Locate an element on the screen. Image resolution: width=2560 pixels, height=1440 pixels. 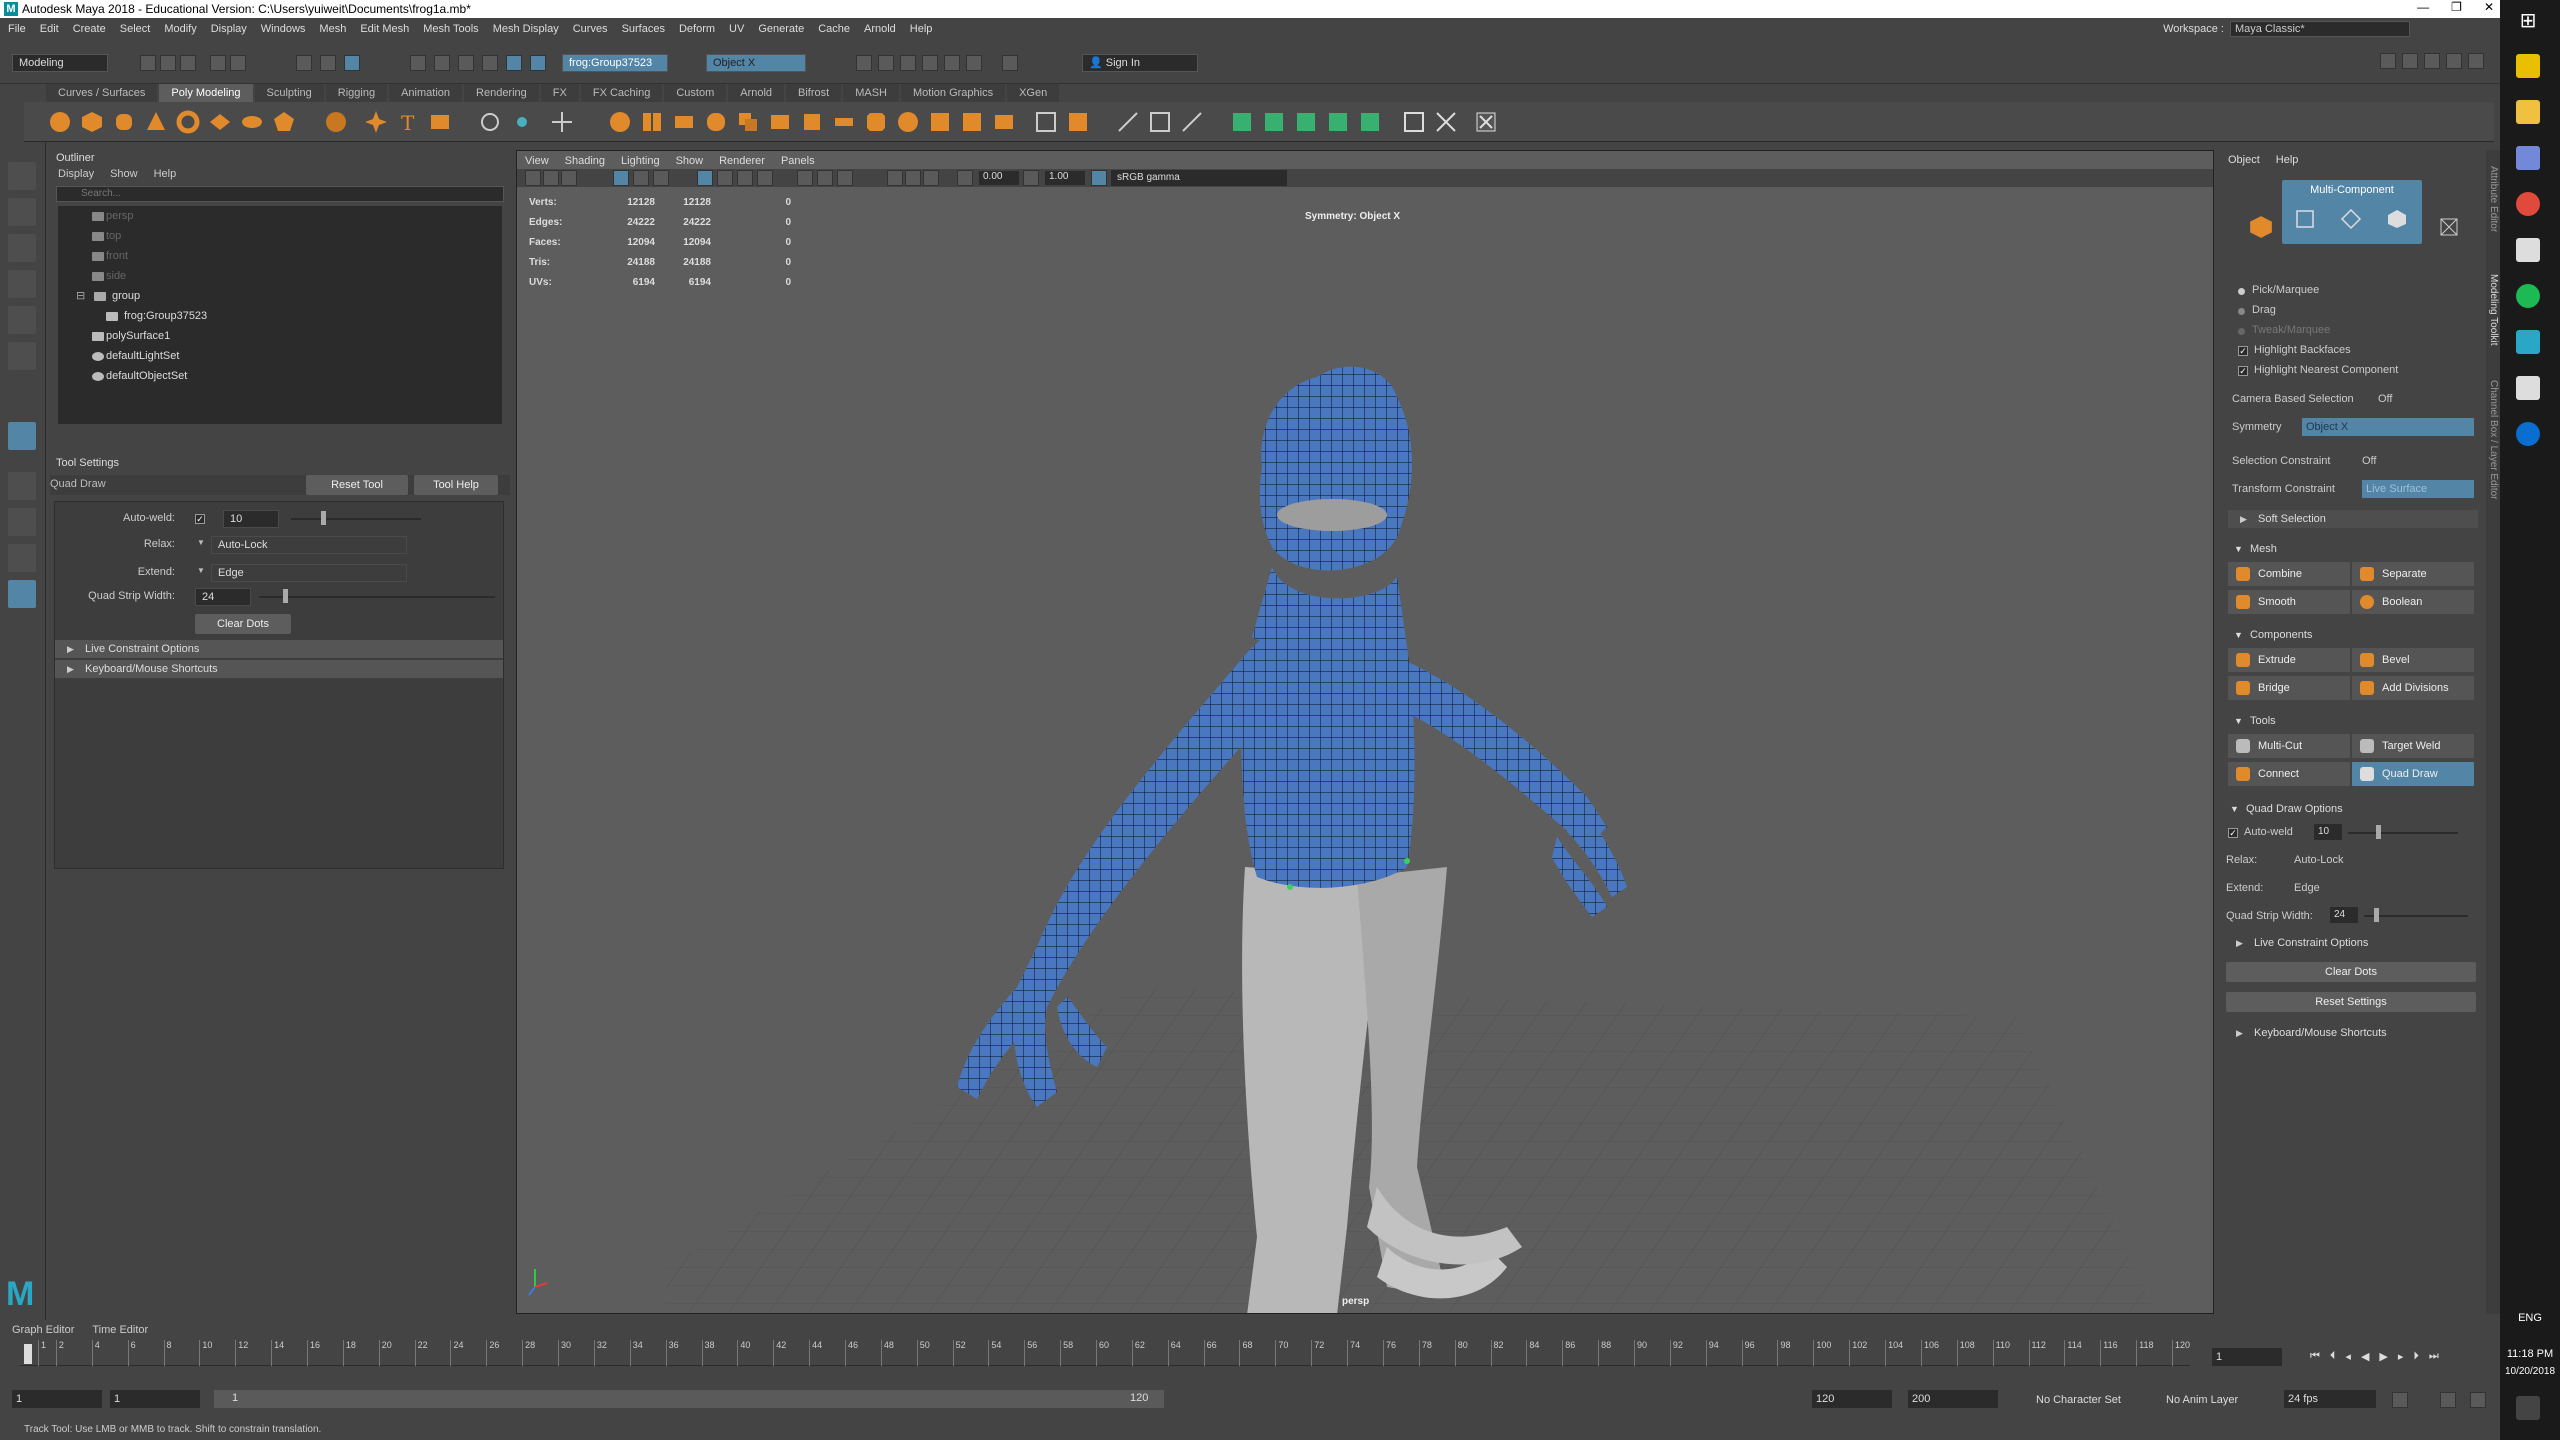
cylindrical-map-icon is located at coordinates (1306, 122).